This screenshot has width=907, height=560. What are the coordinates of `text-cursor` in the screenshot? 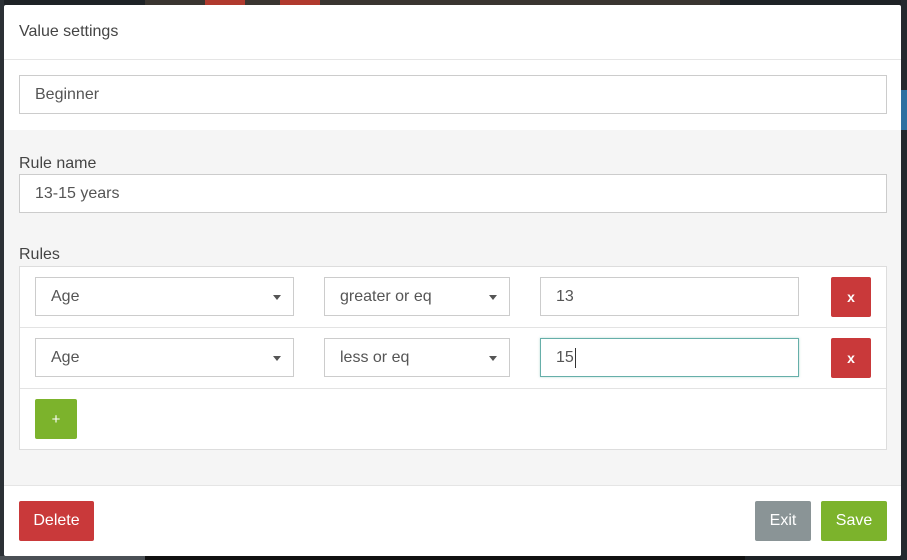 It's located at (575, 357).